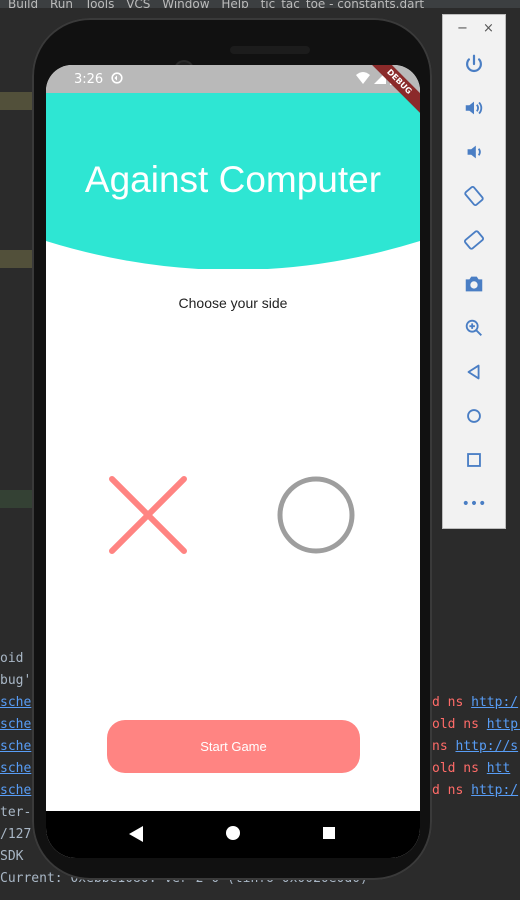 The image size is (520, 900). Describe the element at coordinates (12, 856) in the screenshot. I see `console-line: SDK` at that location.